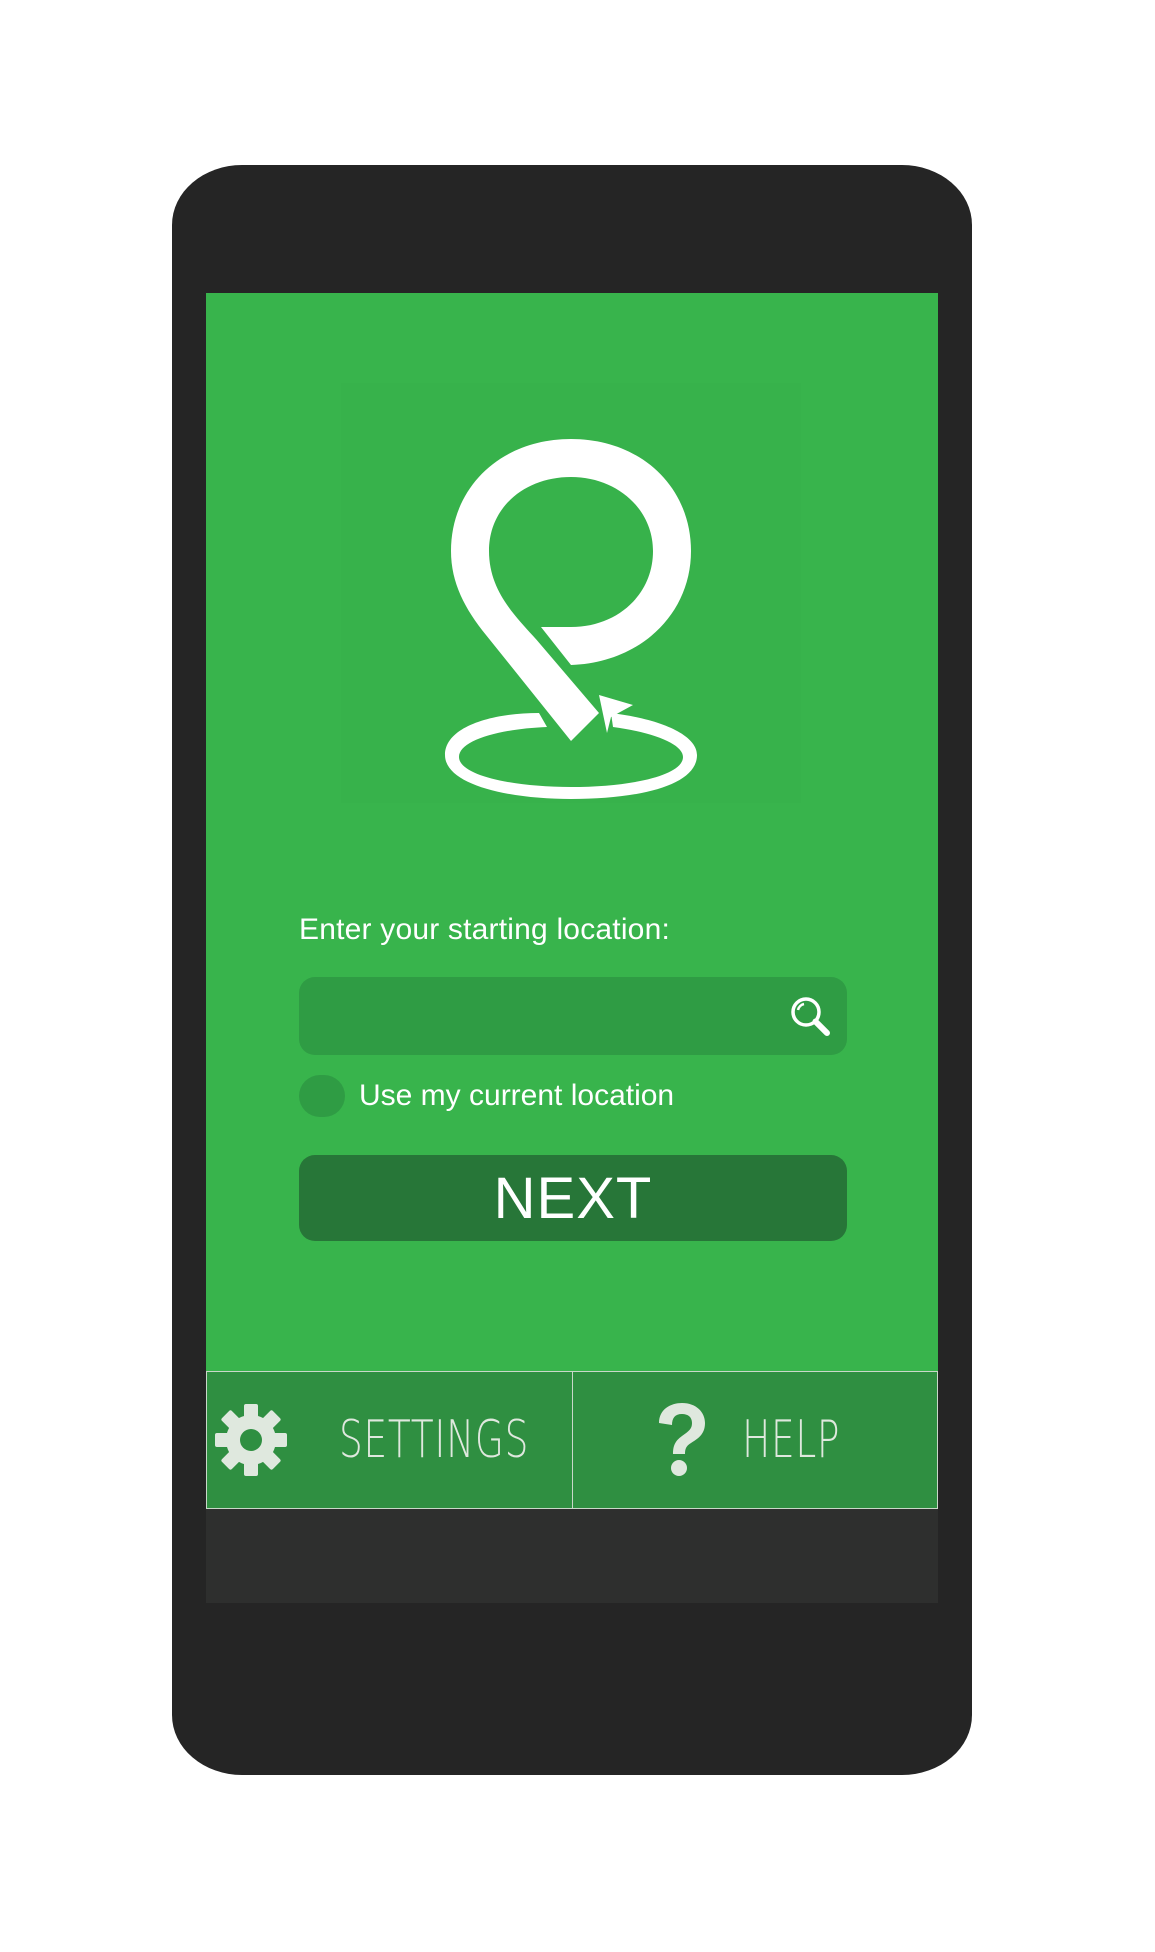 This screenshot has height=1952, width=1155. What do you see at coordinates (571, 619) in the screenshot?
I see `location-pin-return-icon` at bounding box center [571, 619].